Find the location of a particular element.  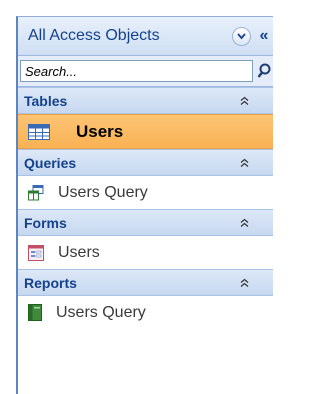

nav-item-users-table: Users is located at coordinates (145, 131).